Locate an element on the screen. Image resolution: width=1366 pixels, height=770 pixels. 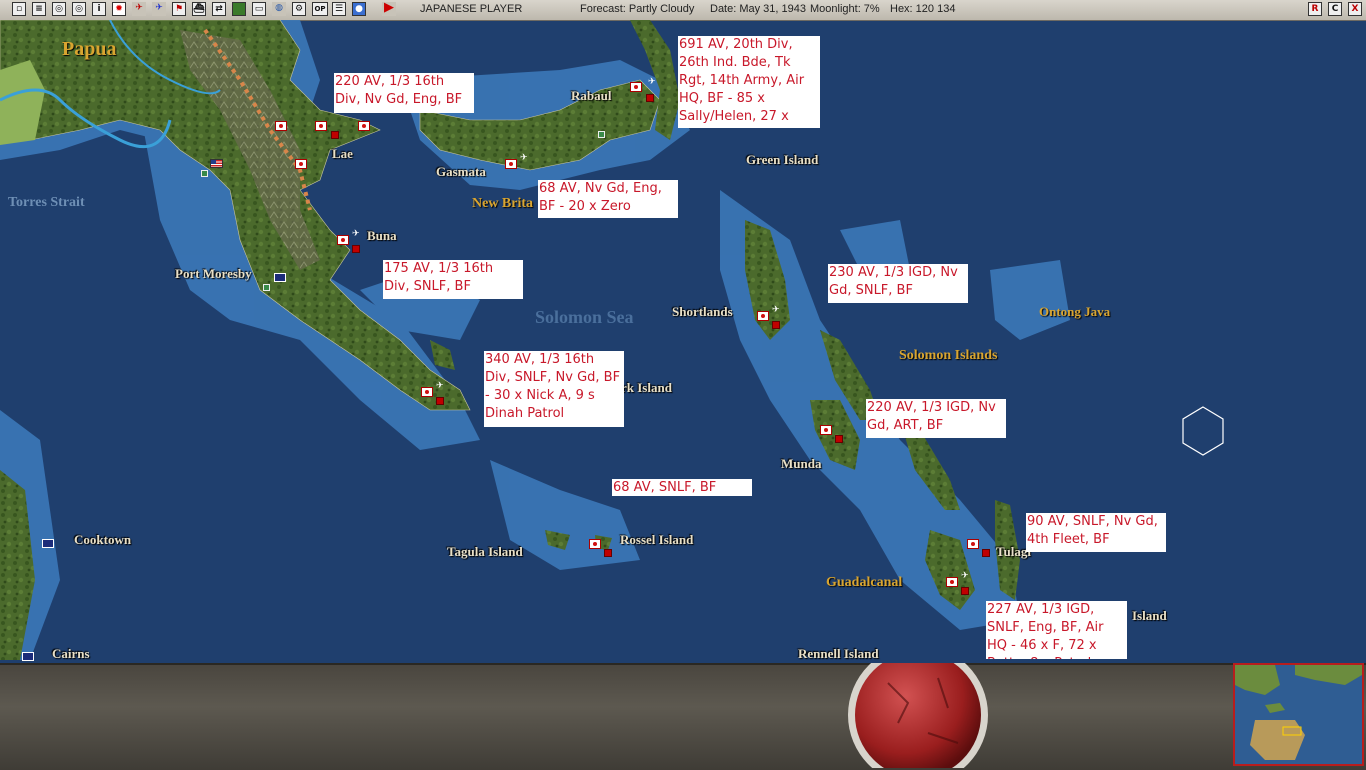
weather-icon: ● is located at coordinates (359, 9).